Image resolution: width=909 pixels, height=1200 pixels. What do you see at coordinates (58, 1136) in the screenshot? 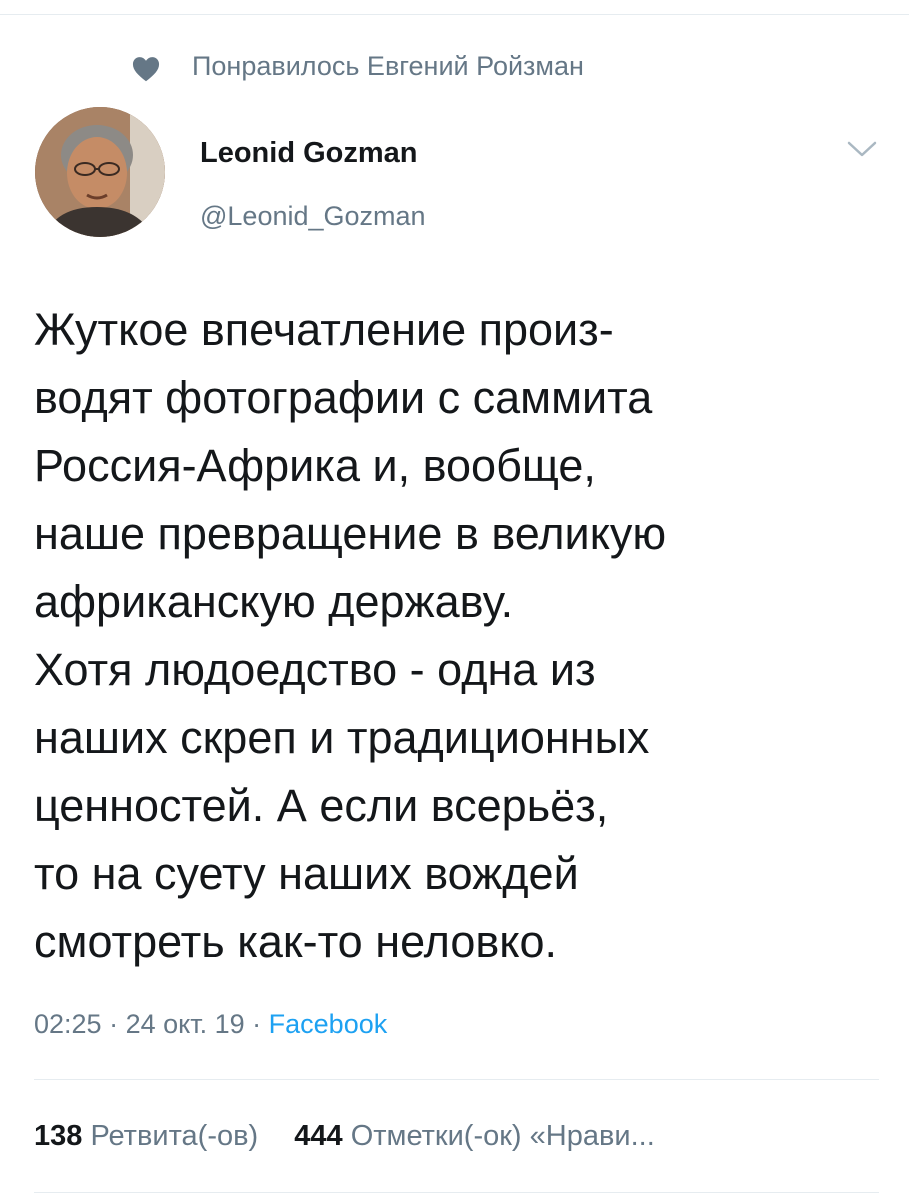
I see `retweets-count: 138` at bounding box center [58, 1136].